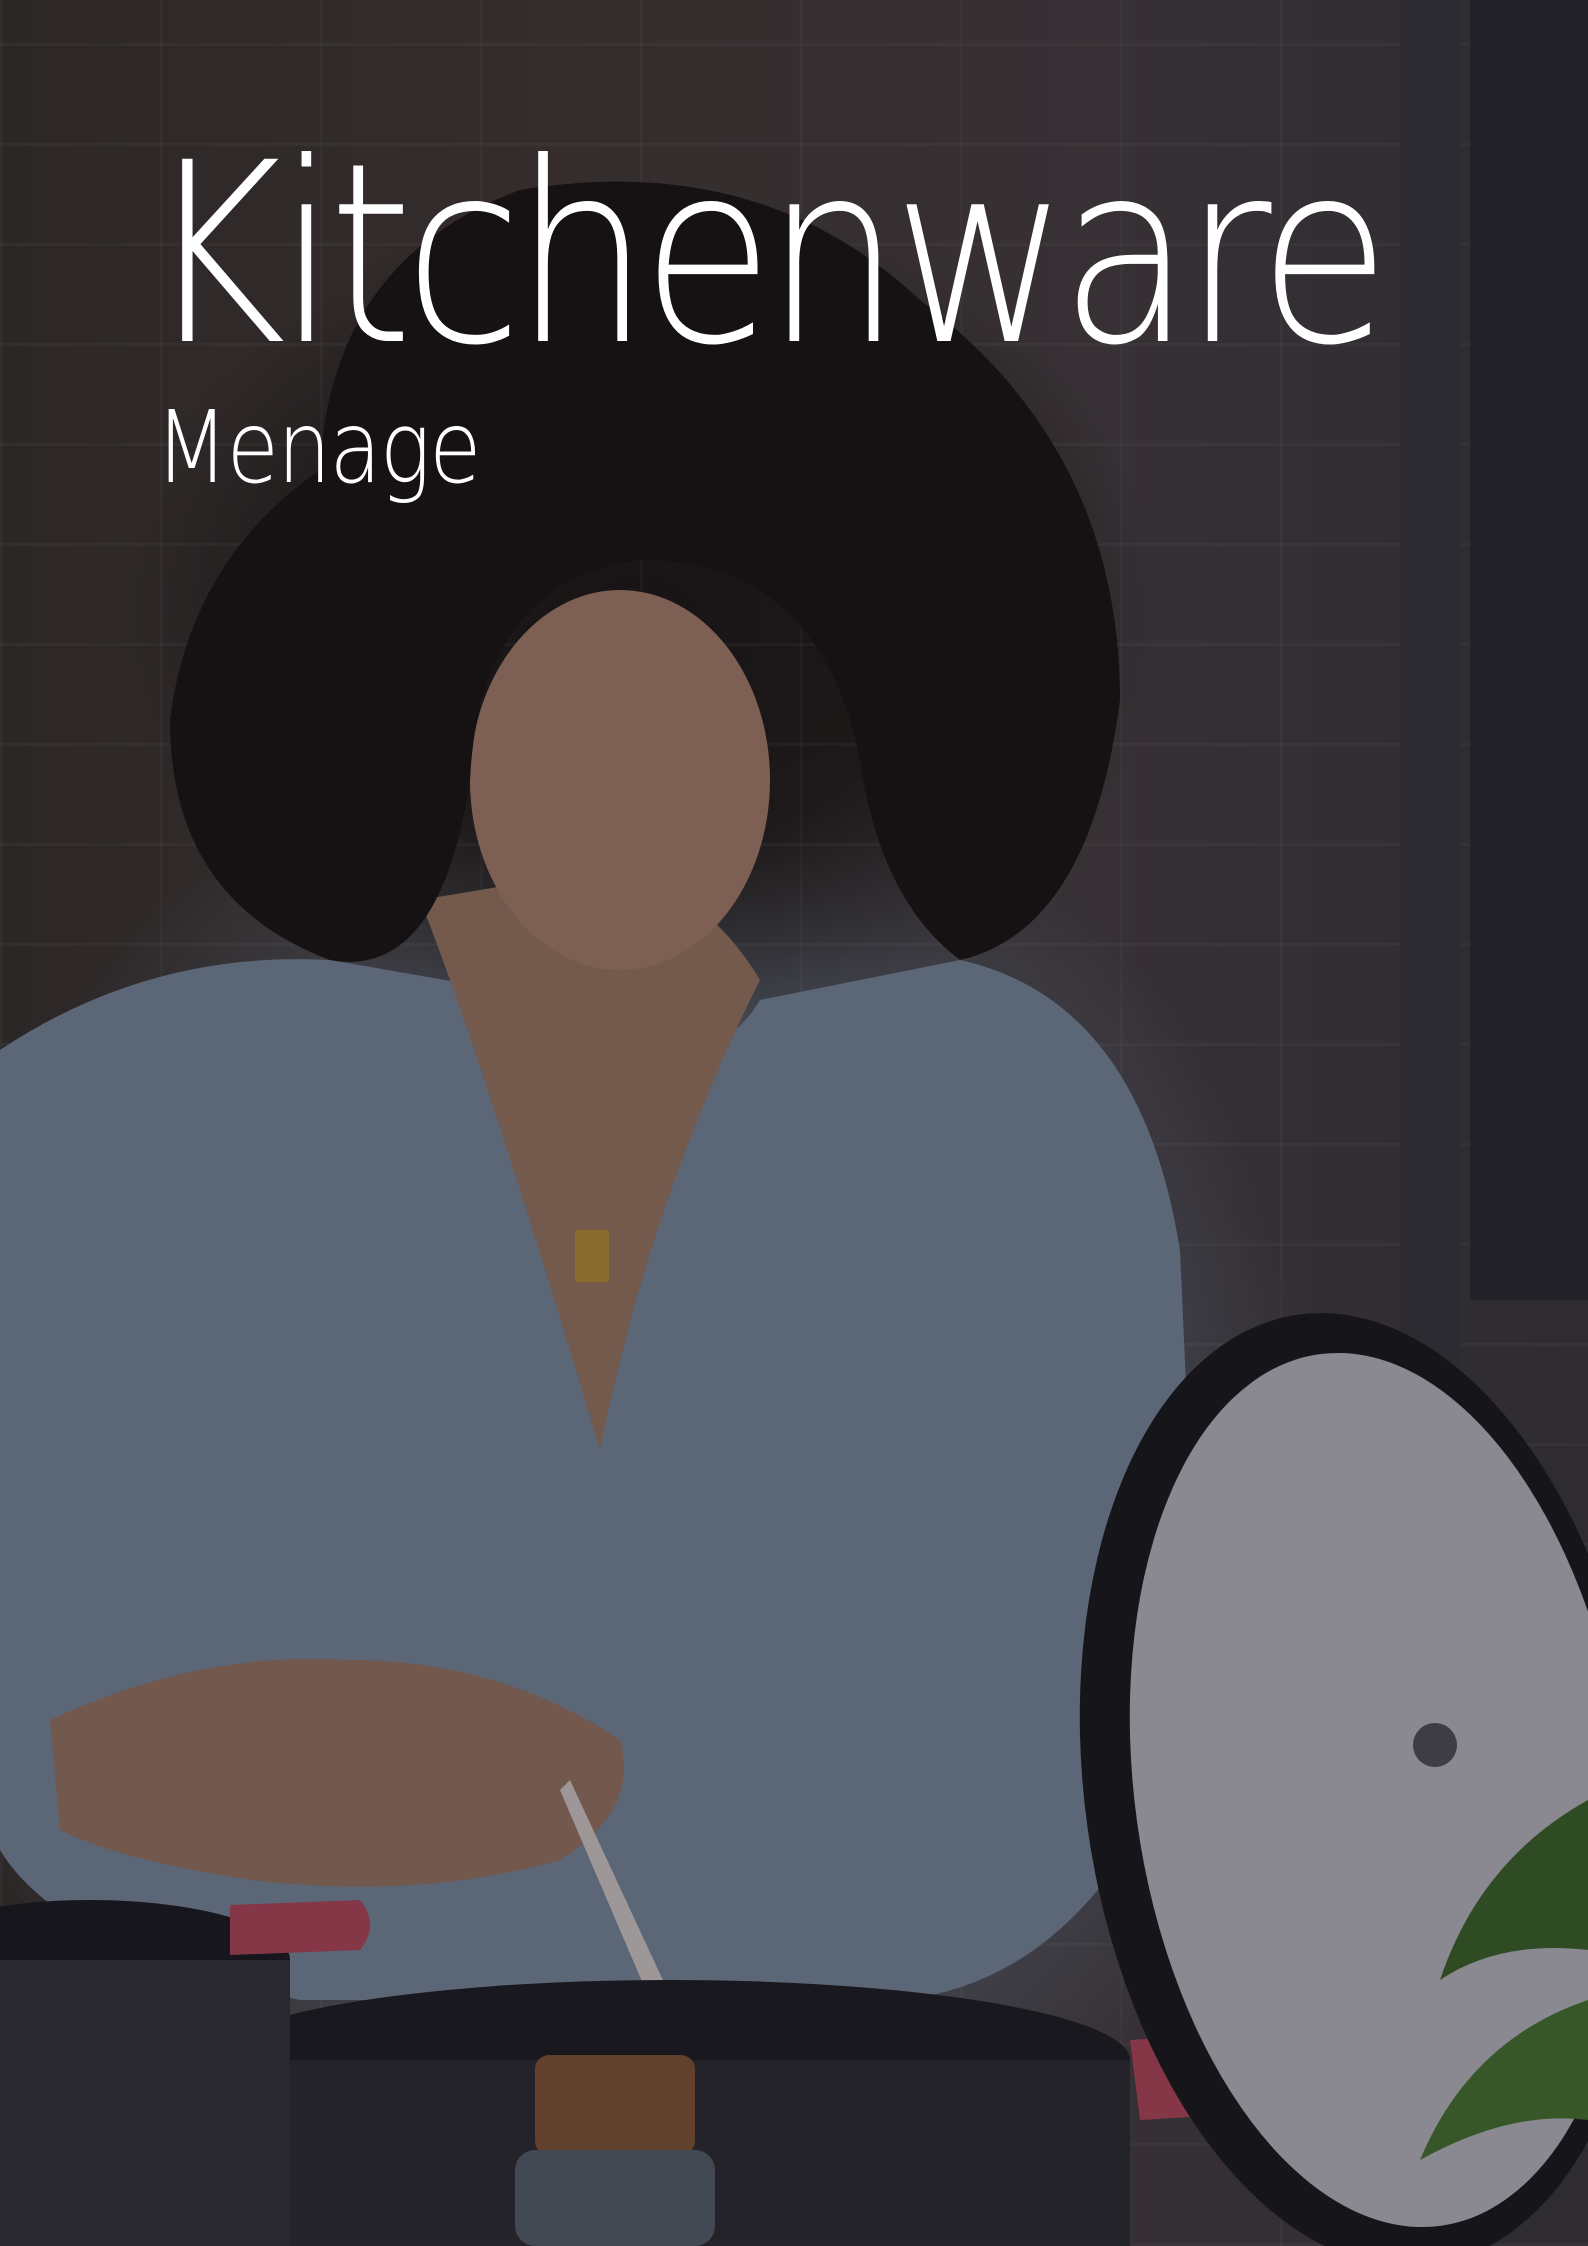 The width and height of the screenshot is (1588, 2246). What do you see at coordinates (318, 447) in the screenshot?
I see `cover-subtitle: Menage` at bounding box center [318, 447].